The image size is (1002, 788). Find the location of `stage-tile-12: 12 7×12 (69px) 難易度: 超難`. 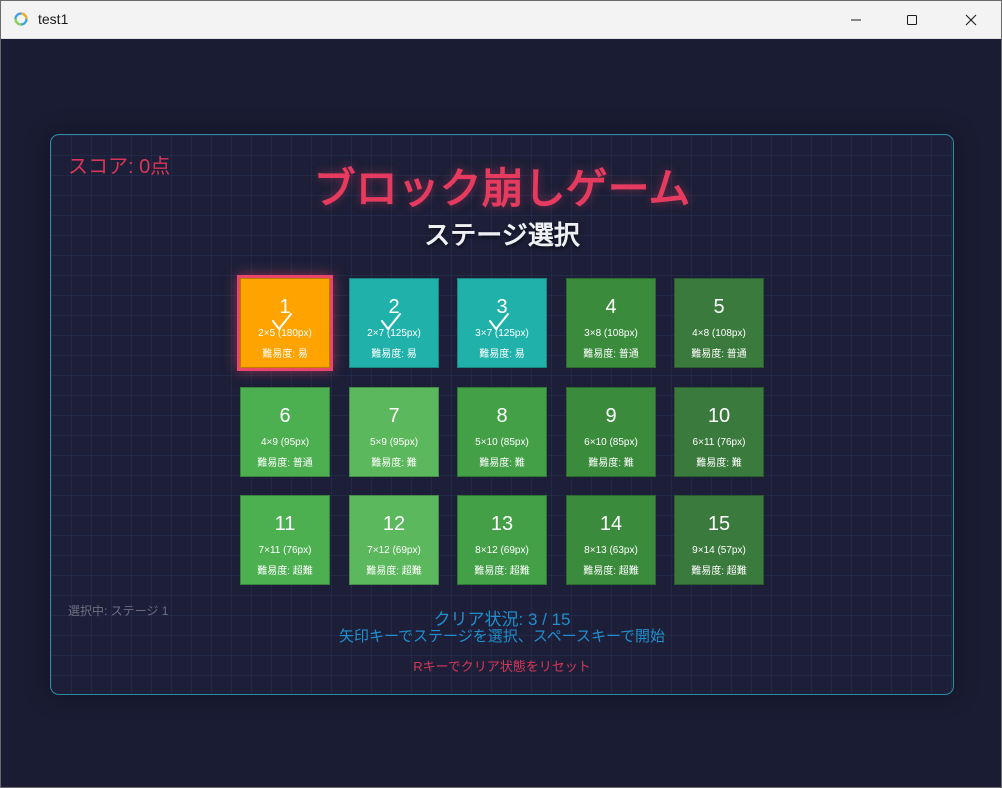

stage-tile-12: 12 7×12 (69px) 難易度: 超難 is located at coordinates (394, 540).